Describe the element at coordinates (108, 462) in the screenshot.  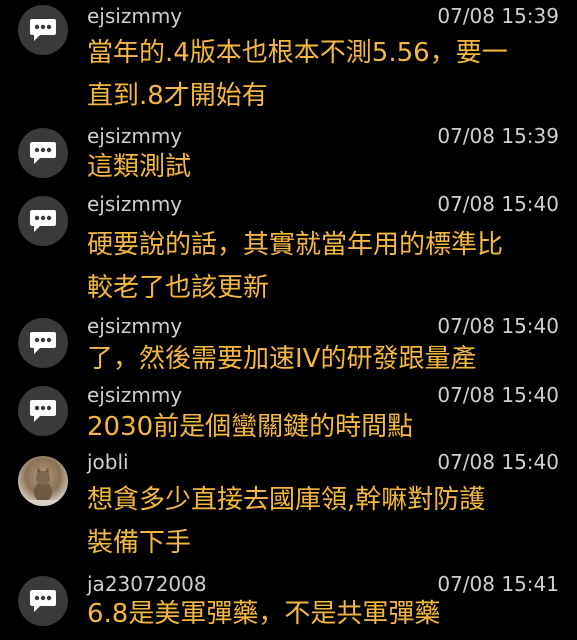
I see `comment-username: jobli` at that location.